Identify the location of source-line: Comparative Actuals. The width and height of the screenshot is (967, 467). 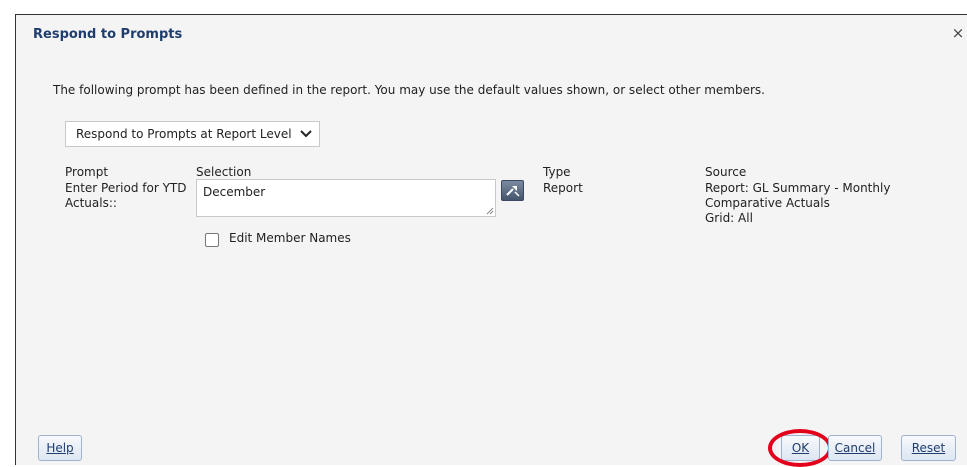
(767, 203).